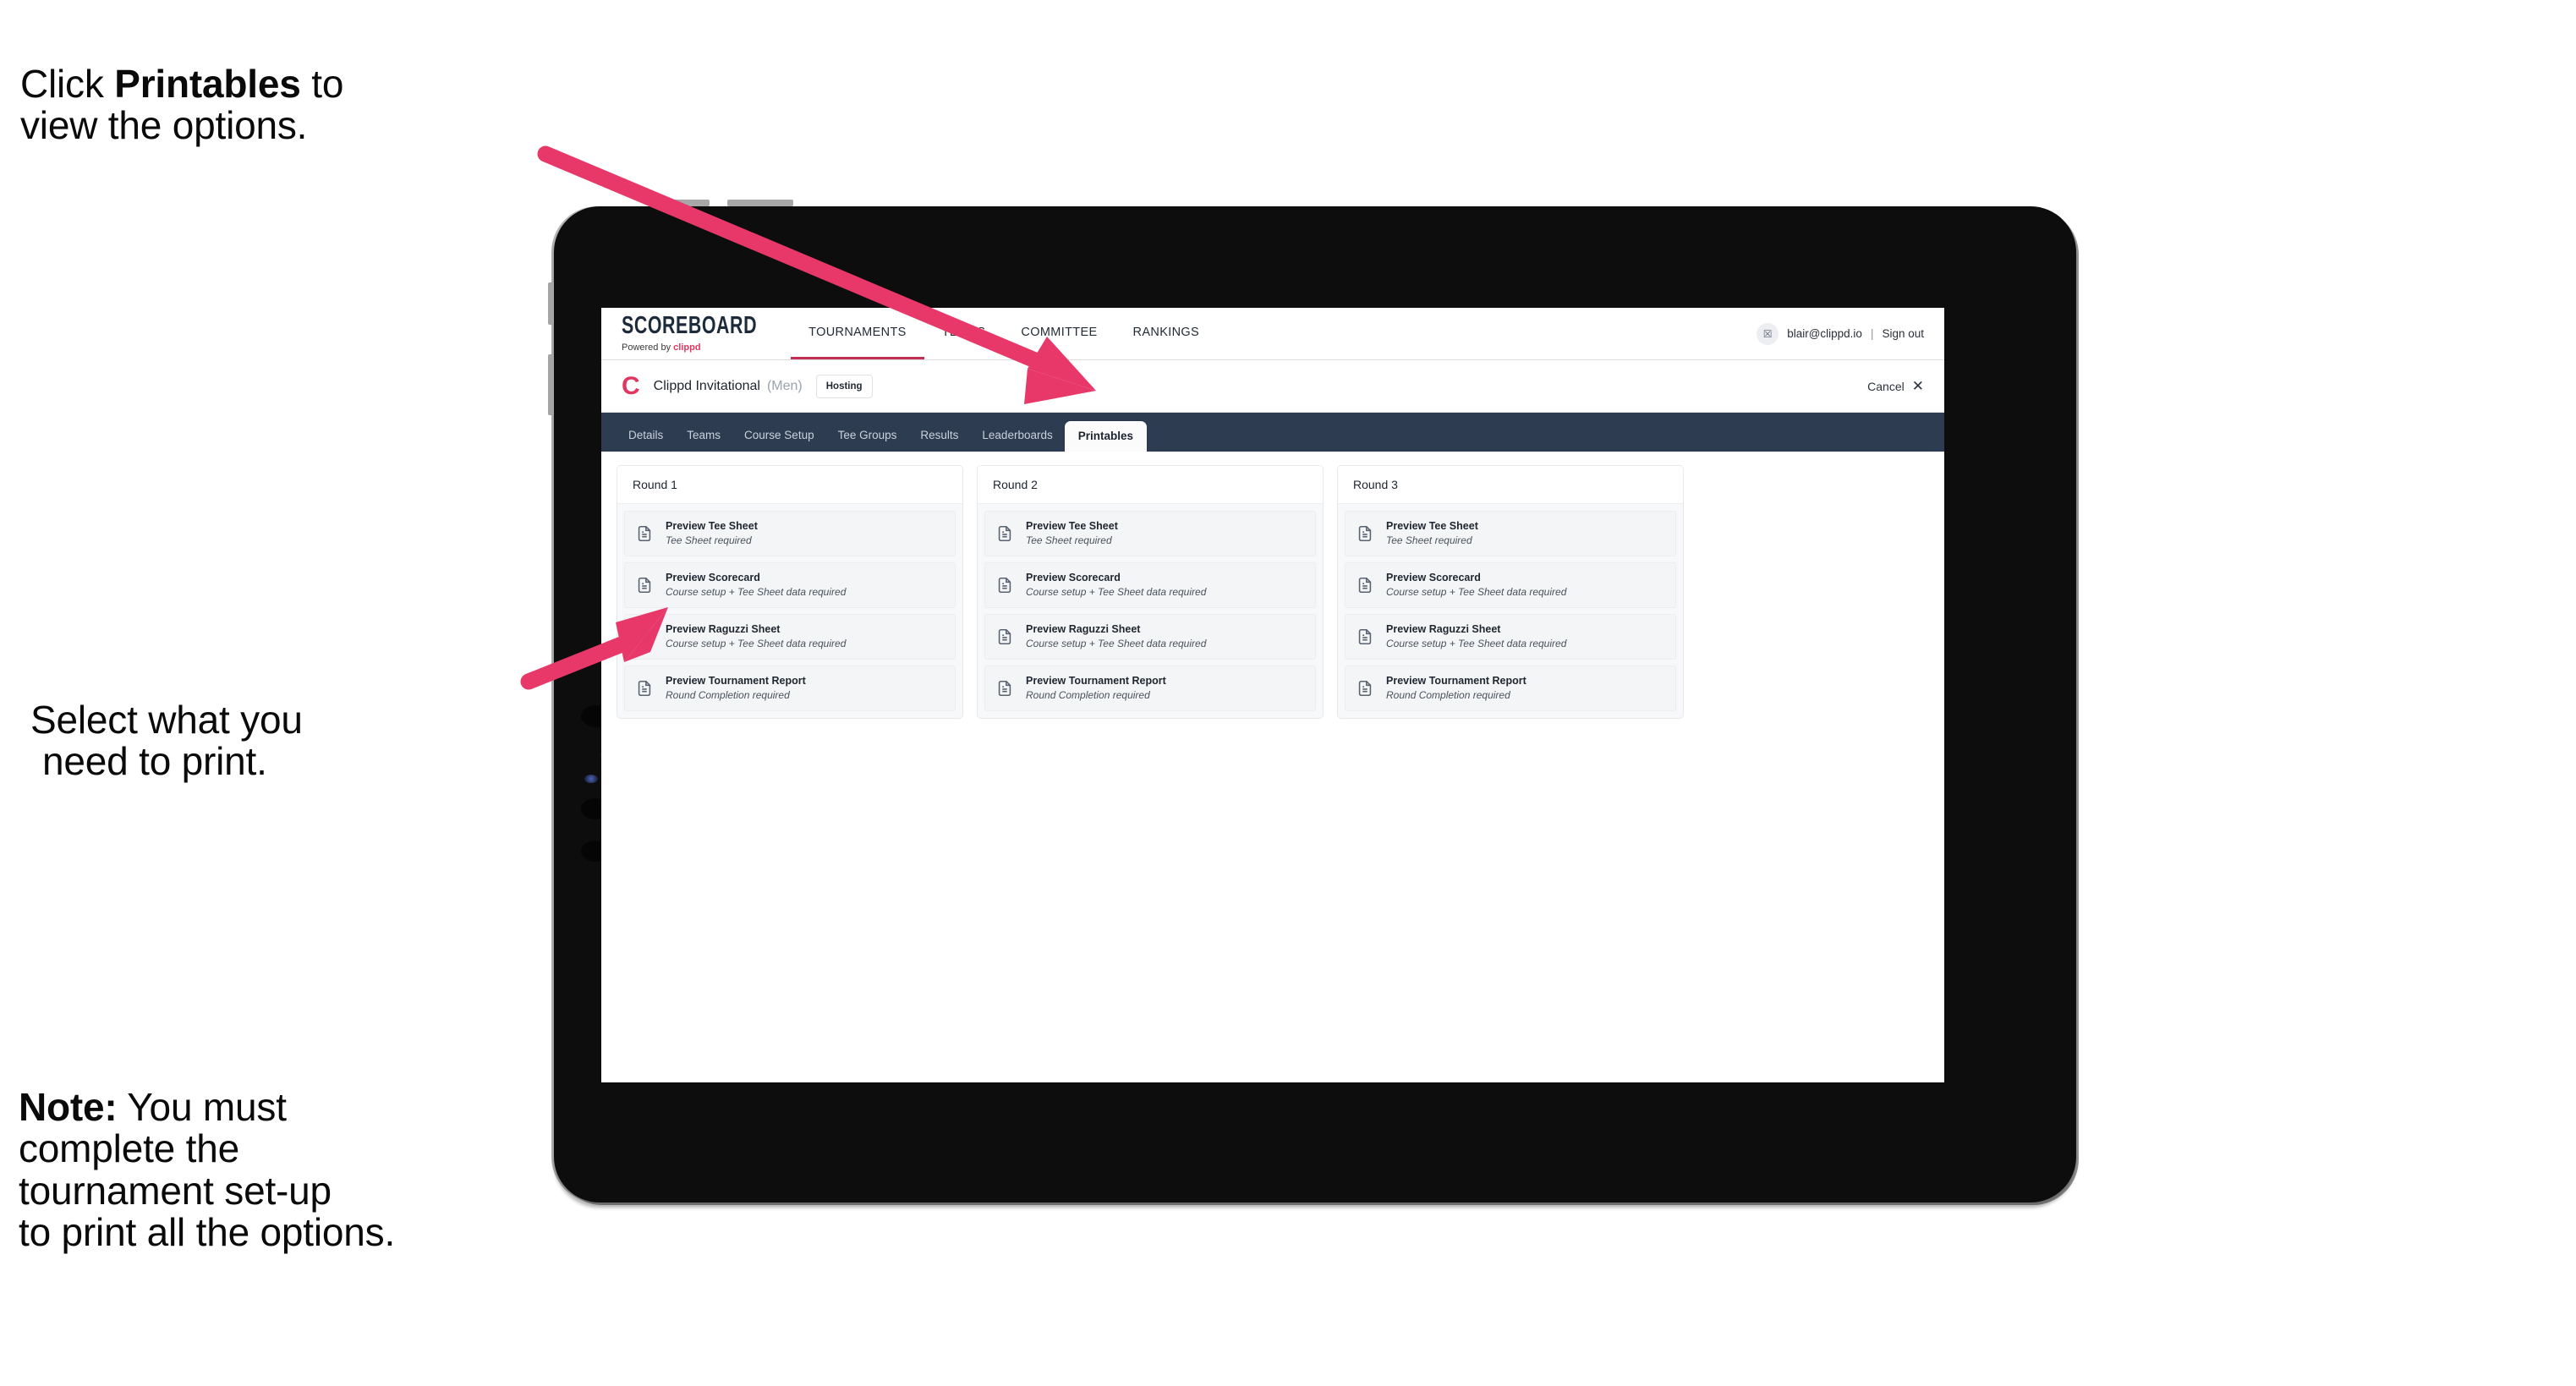  Describe the element at coordinates (1059, 333) in the screenshot. I see `nav-item-committee: COMMITTEE` at that location.